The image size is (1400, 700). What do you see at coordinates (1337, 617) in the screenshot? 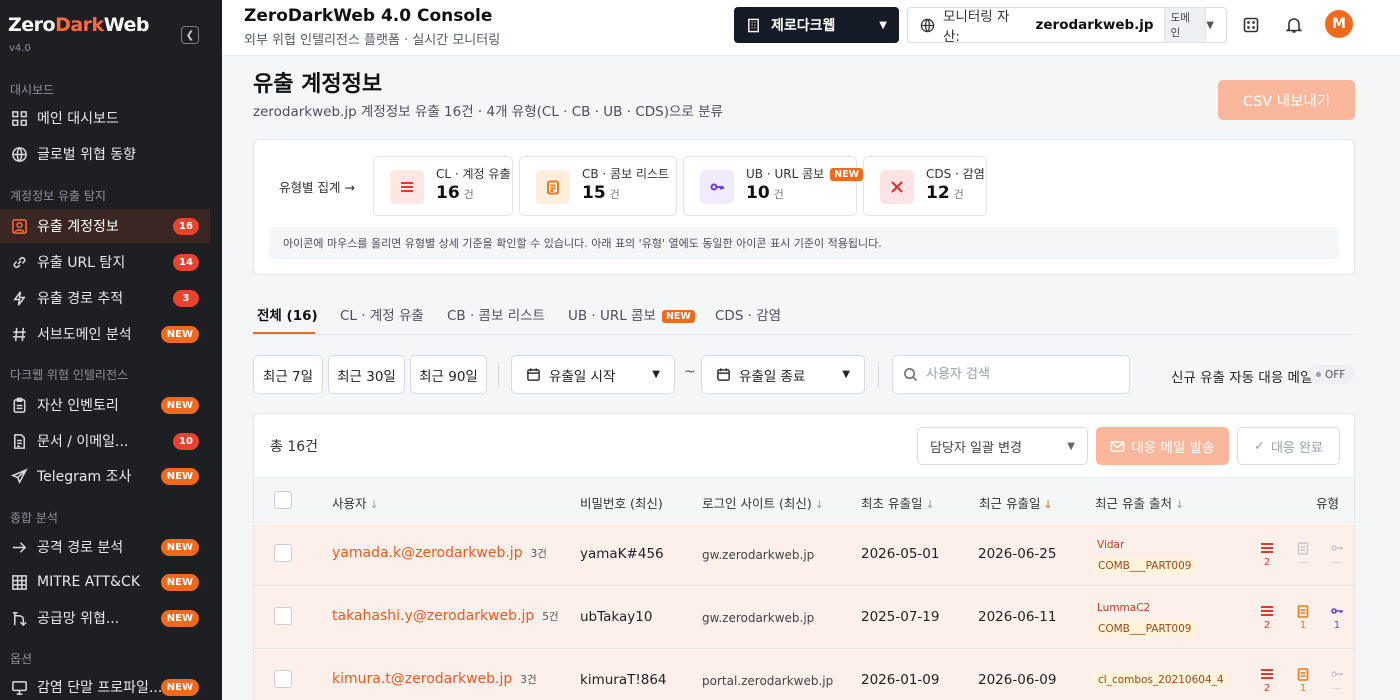
I see `type-ub: 1` at bounding box center [1337, 617].